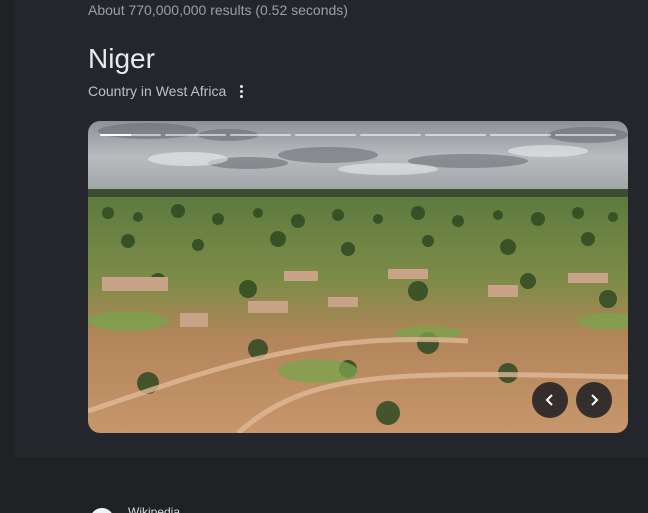 The image size is (648, 513). What do you see at coordinates (102, 510) in the screenshot?
I see `wikipedia-logo-icon` at bounding box center [102, 510].